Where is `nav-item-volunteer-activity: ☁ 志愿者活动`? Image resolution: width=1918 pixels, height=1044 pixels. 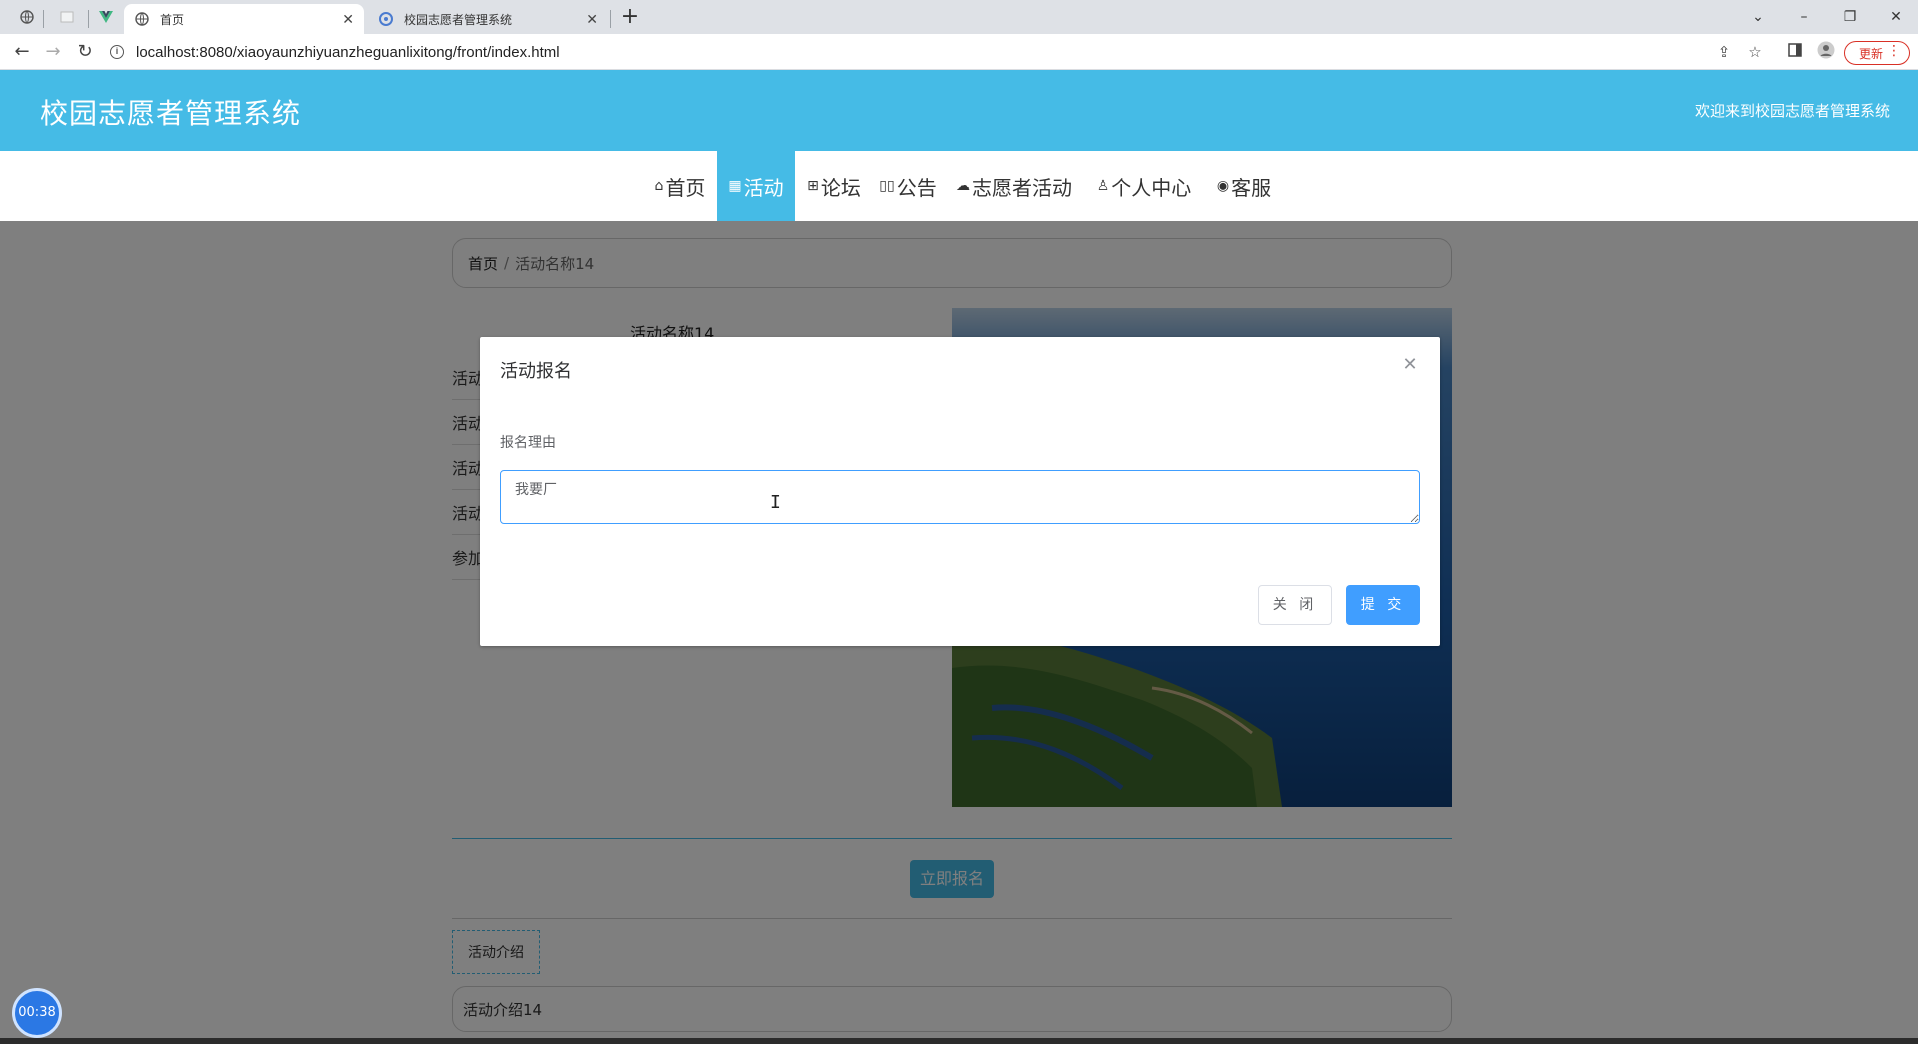 nav-item-volunteer-activity: ☁ 志愿者活动 is located at coordinates (1014, 186).